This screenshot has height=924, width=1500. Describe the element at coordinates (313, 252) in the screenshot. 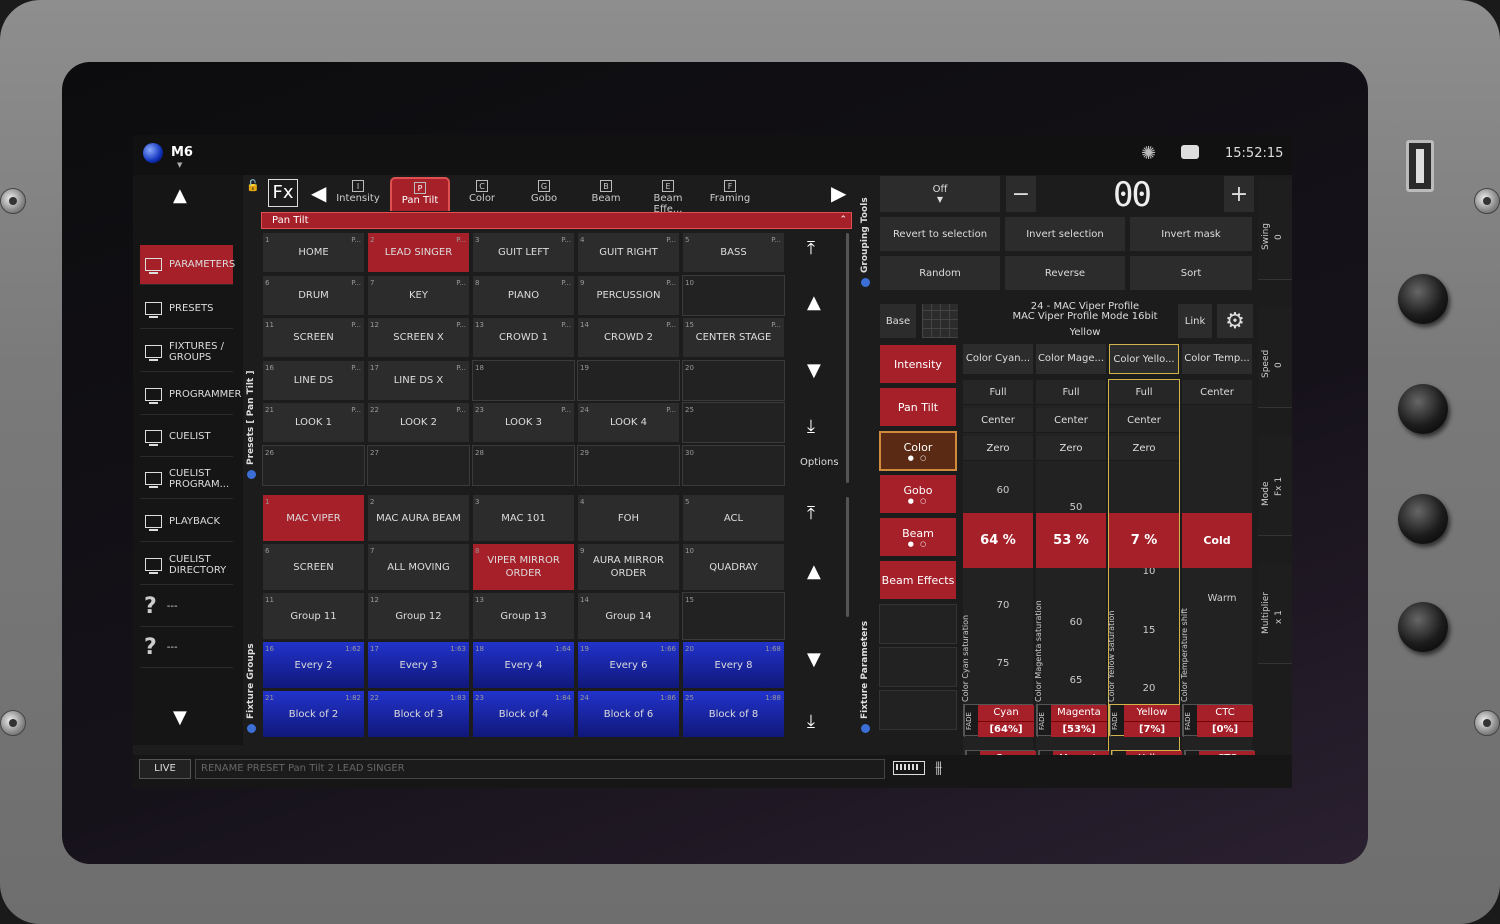

I see `presetgrid-cell: 1 P... HOME` at that location.